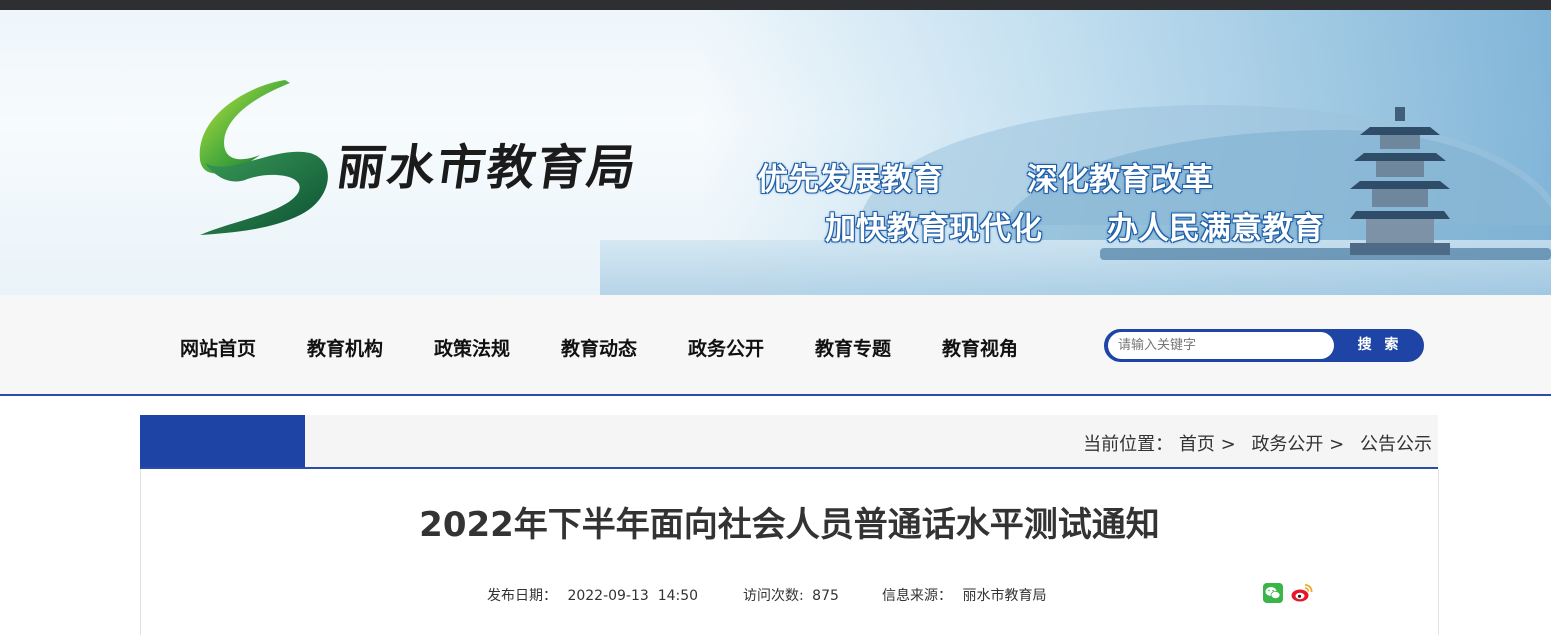 The height and width of the screenshot is (635, 1551). Describe the element at coordinates (1325, 254) in the screenshot. I see `banner-shore` at that location.